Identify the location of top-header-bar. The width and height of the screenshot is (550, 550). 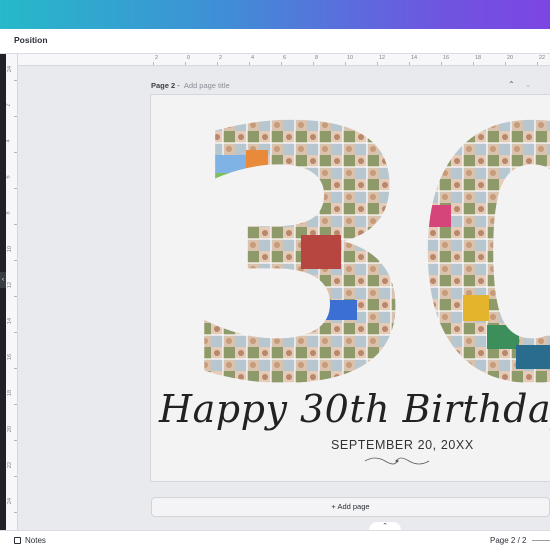
(275, 14).